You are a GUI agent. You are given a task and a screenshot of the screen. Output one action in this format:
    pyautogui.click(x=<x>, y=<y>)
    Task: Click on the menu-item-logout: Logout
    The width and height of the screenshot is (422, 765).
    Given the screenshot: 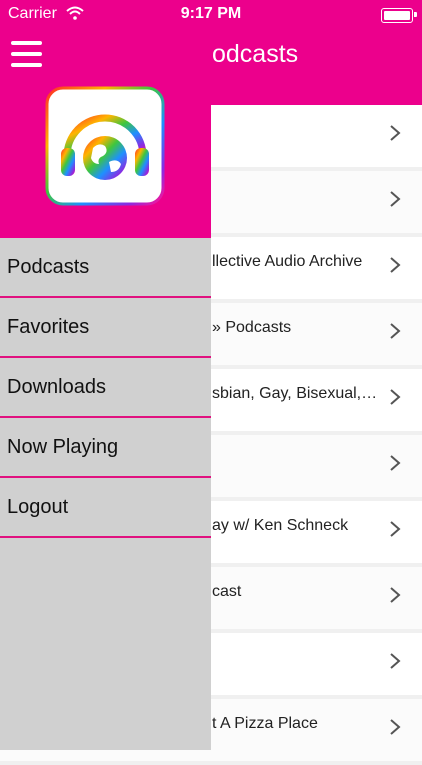 What is the action you would take?
    pyautogui.click(x=105, y=508)
    